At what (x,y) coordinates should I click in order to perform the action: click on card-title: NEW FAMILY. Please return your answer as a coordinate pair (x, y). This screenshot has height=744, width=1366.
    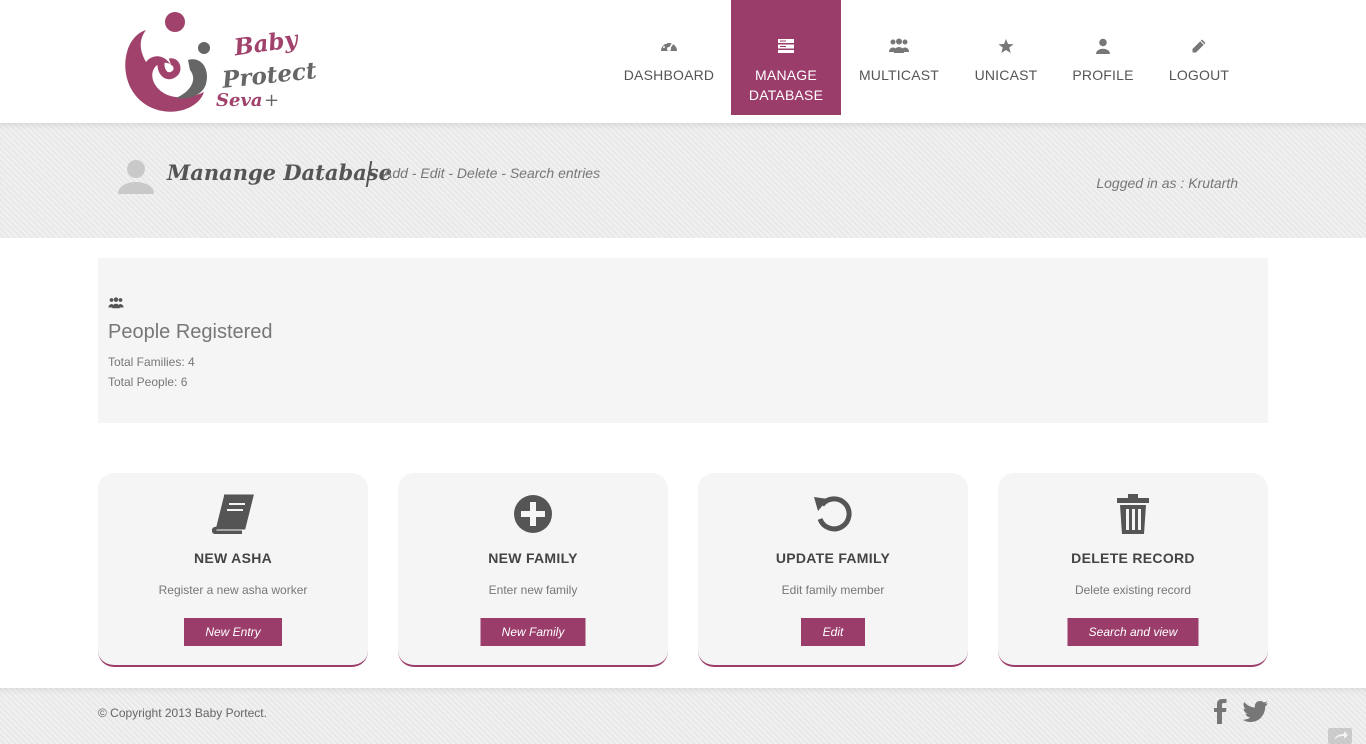
    Looking at the image, I should click on (533, 558).